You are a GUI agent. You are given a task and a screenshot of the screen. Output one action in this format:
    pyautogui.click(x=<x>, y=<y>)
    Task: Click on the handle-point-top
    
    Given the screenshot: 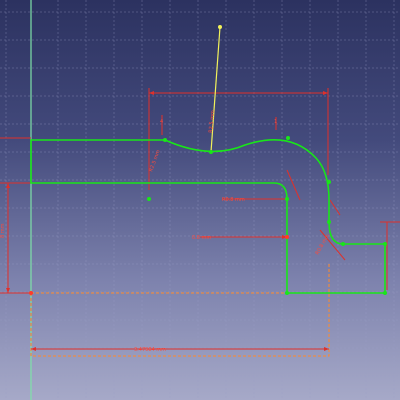 What is the action you would take?
    pyautogui.click(x=220, y=27)
    